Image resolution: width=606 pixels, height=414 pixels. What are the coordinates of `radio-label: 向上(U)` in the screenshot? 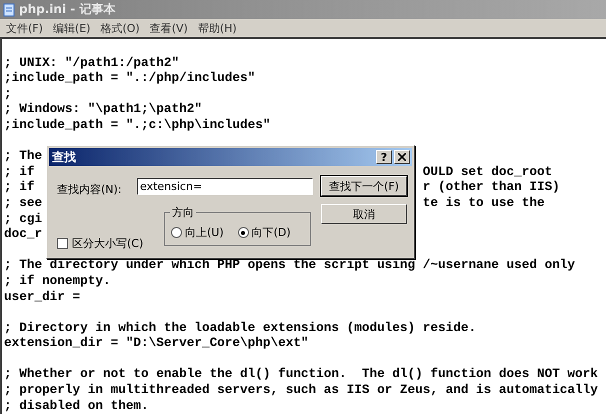 It's located at (204, 232).